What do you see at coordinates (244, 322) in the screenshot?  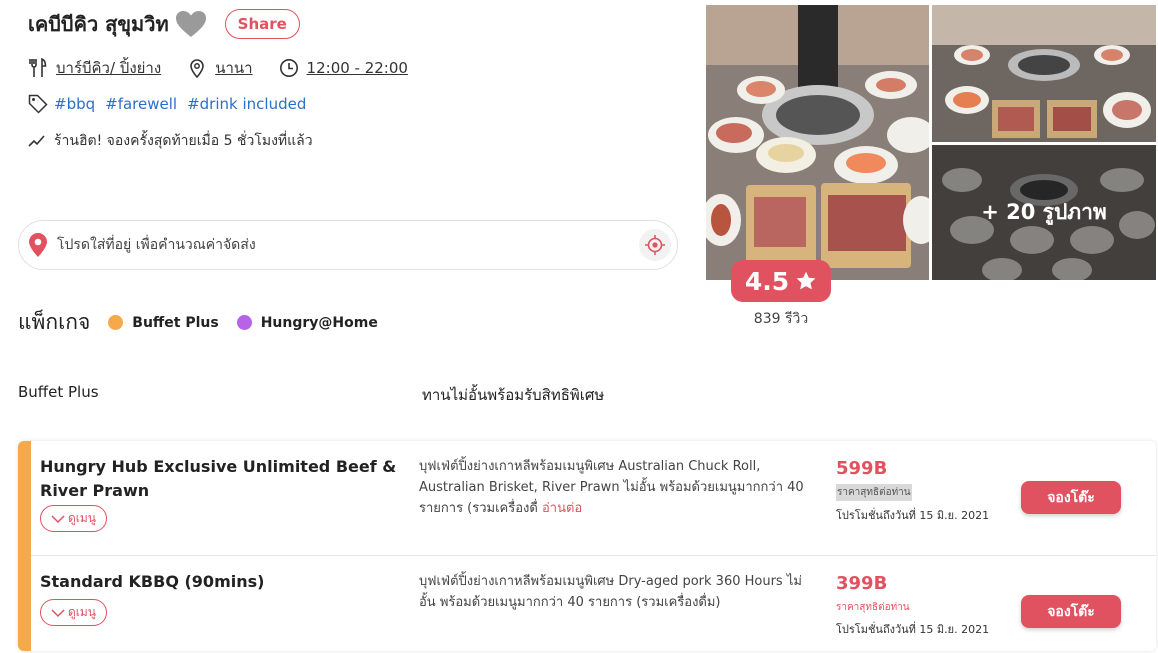 I see `hungry-home-dot` at bounding box center [244, 322].